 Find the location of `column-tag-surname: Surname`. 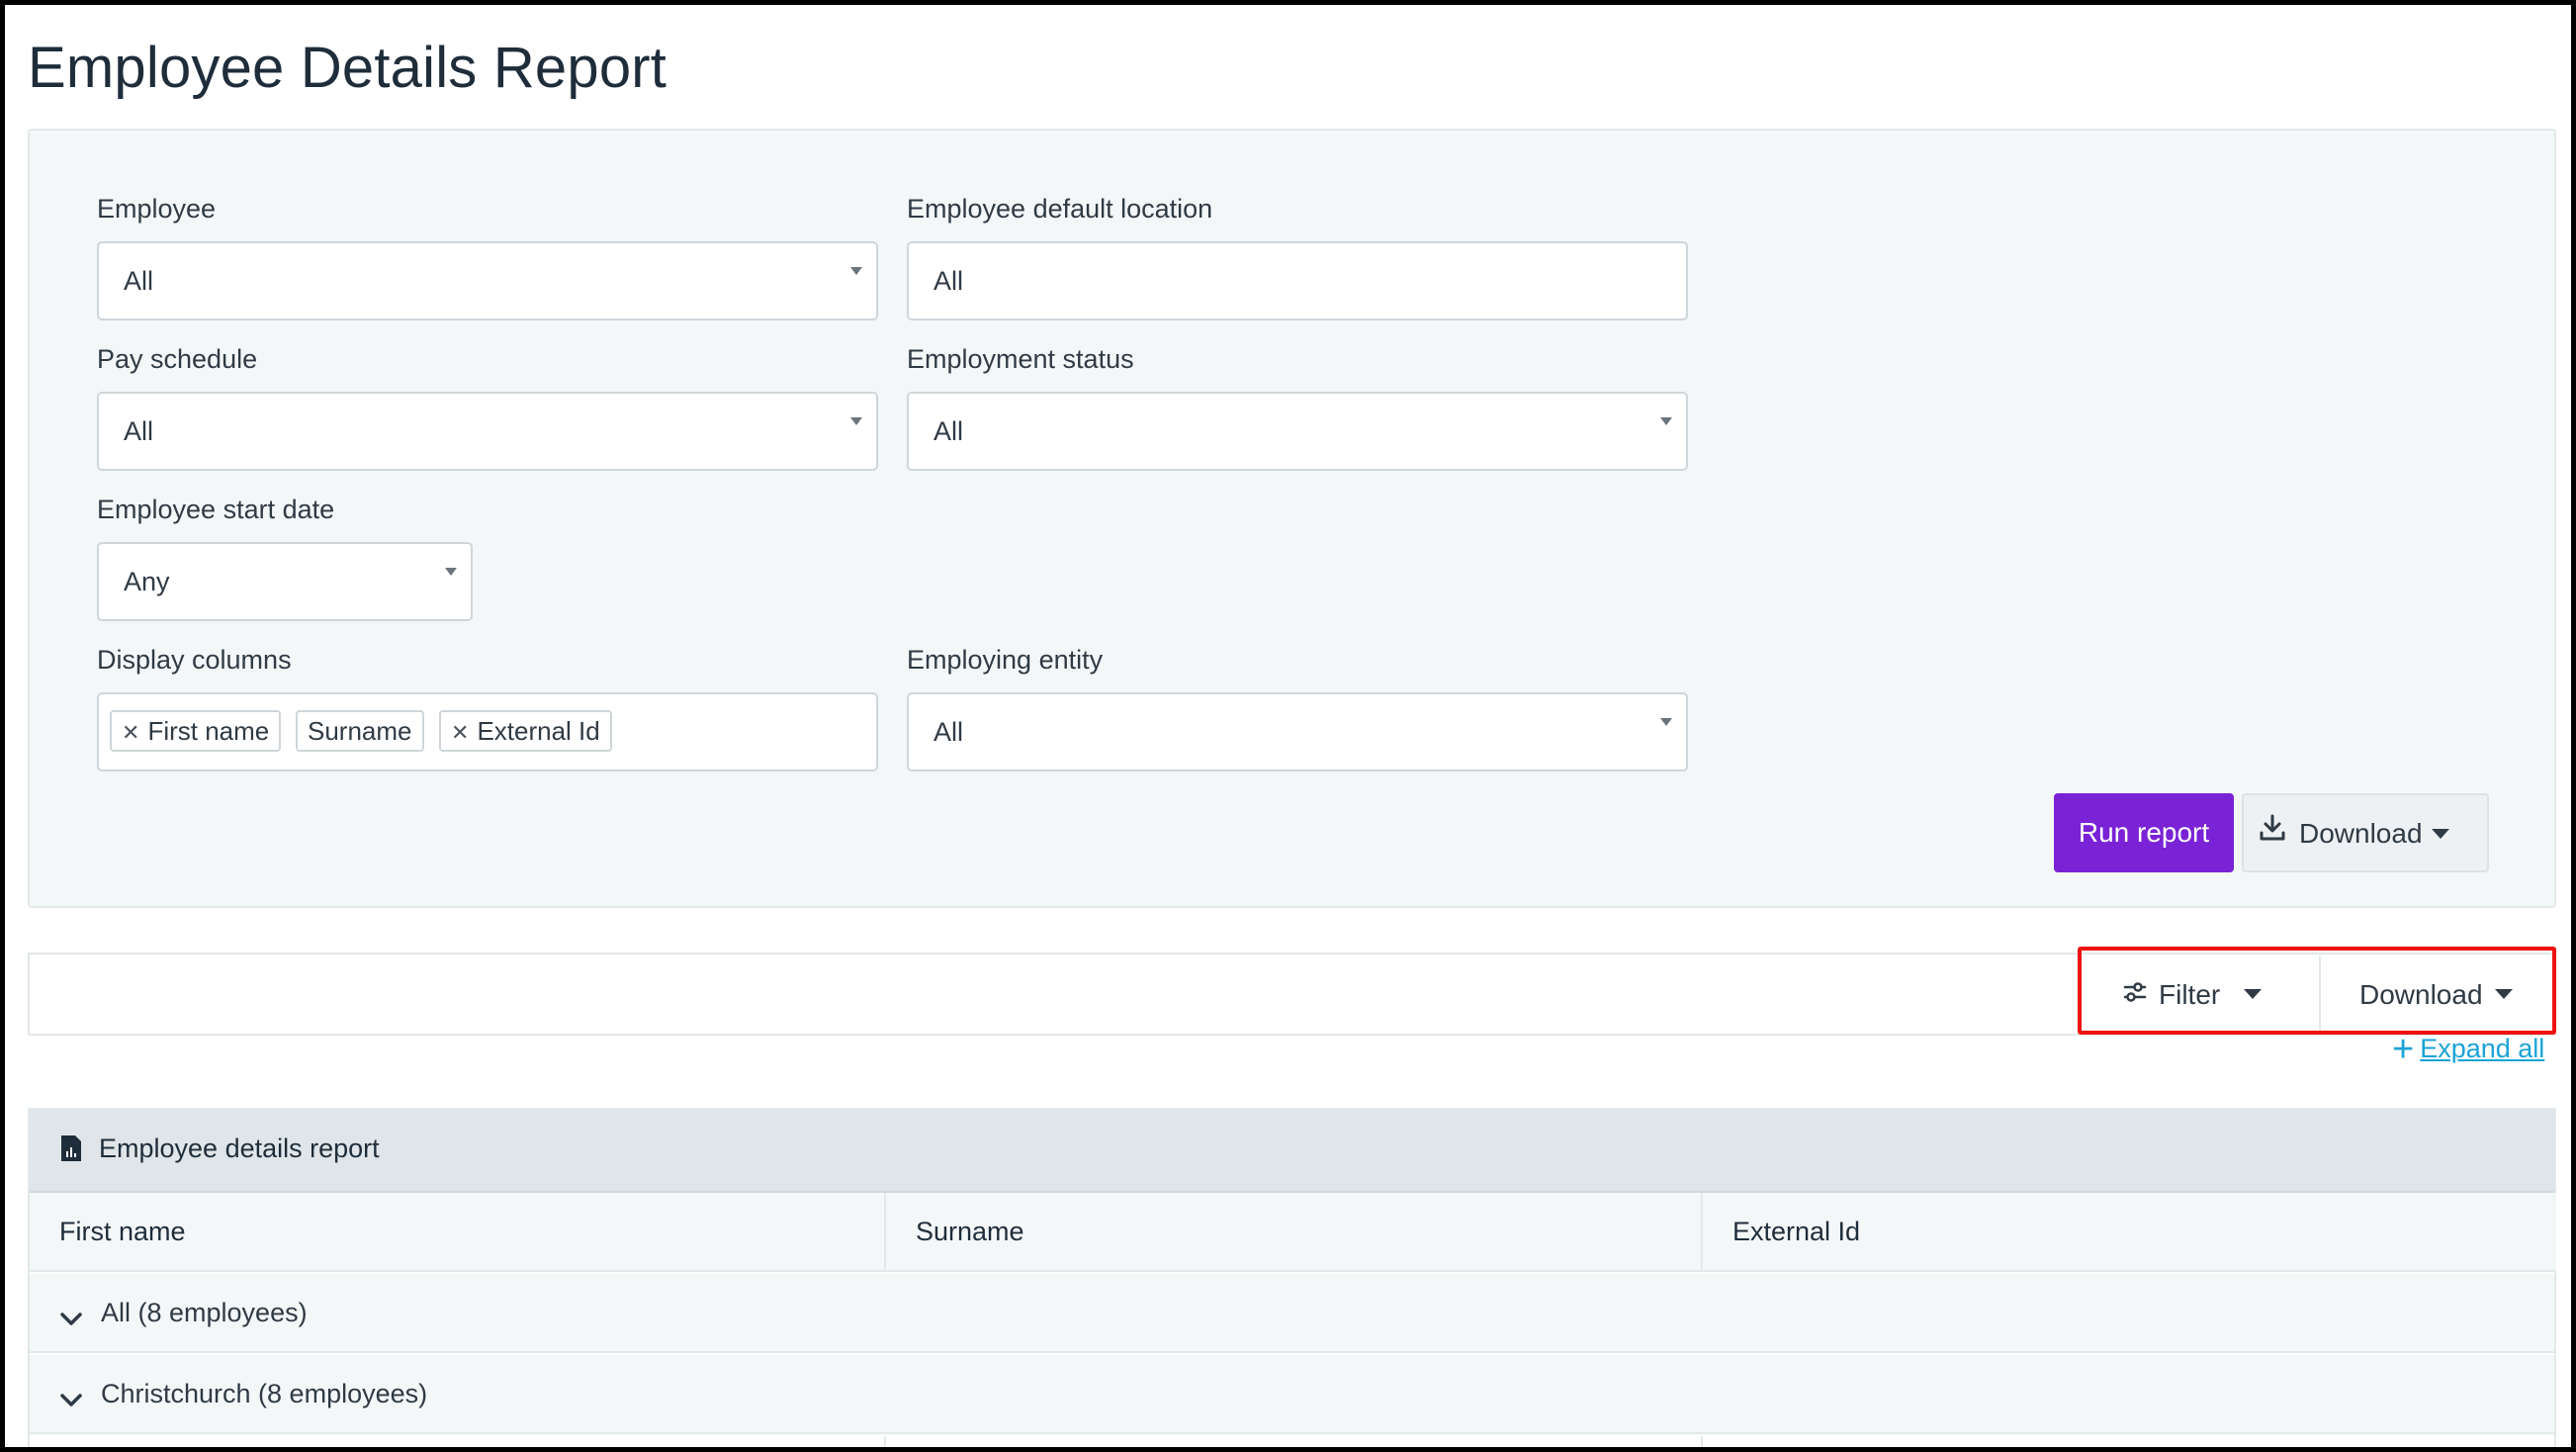

column-tag-surname: Surname is located at coordinates (360, 731).